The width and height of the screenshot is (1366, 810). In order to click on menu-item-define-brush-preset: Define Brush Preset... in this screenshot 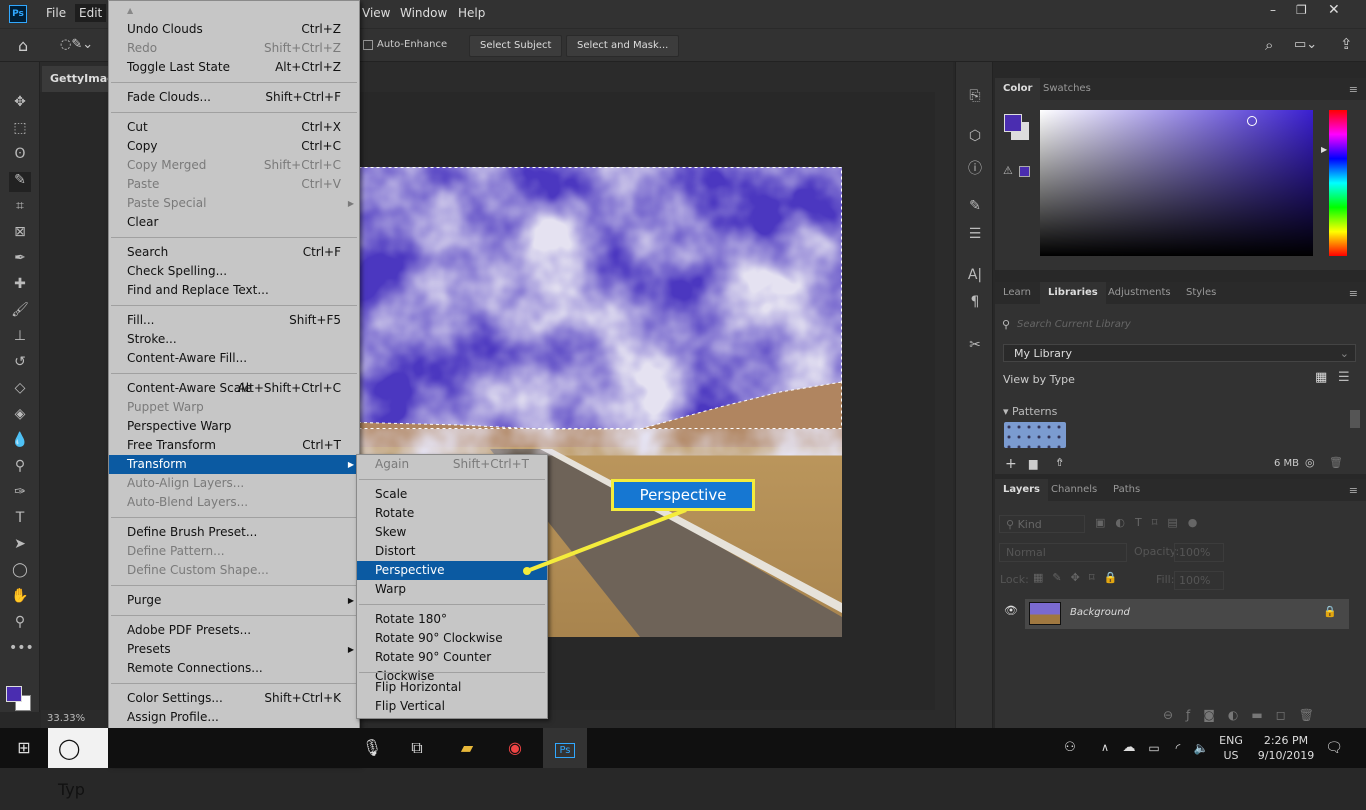, I will do `click(234, 532)`.